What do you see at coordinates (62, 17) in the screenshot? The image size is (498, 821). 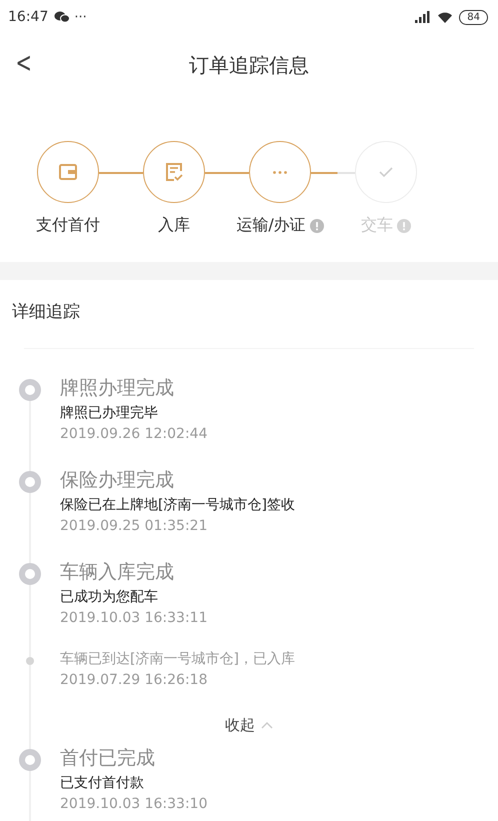 I see `chat-app-icon` at bounding box center [62, 17].